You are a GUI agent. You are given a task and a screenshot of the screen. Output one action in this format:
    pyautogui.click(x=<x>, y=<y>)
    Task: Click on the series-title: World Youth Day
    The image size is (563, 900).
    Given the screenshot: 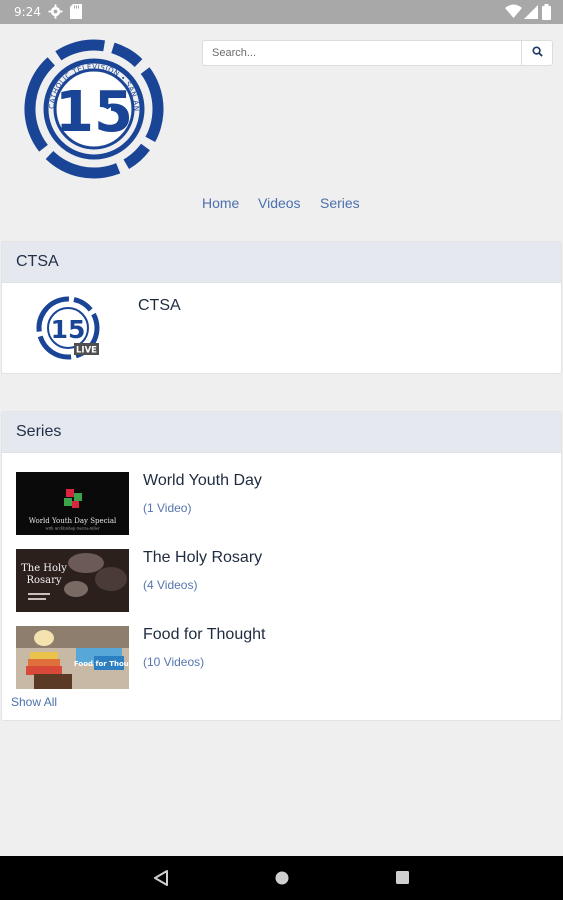 What is the action you would take?
    pyautogui.click(x=202, y=481)
    